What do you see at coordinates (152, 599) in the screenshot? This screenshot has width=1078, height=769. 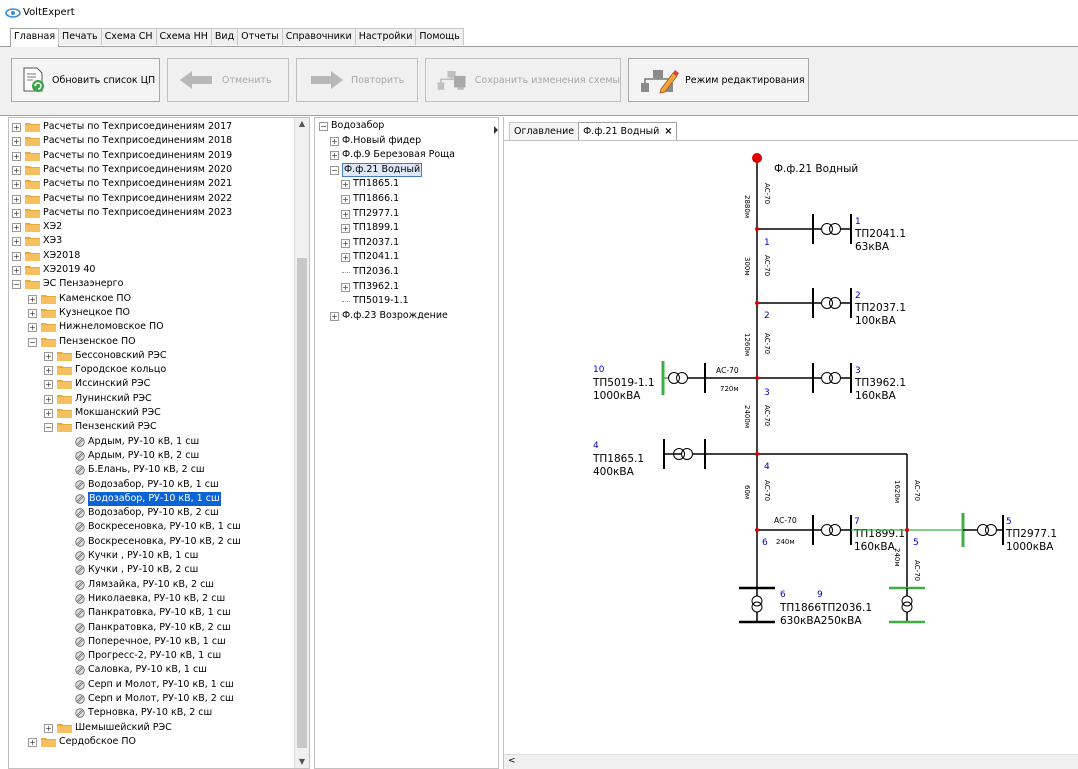 I see `tree-item: Николаевка, РУ-10 кВ, 2 сш` at bounding box center [152, 599].